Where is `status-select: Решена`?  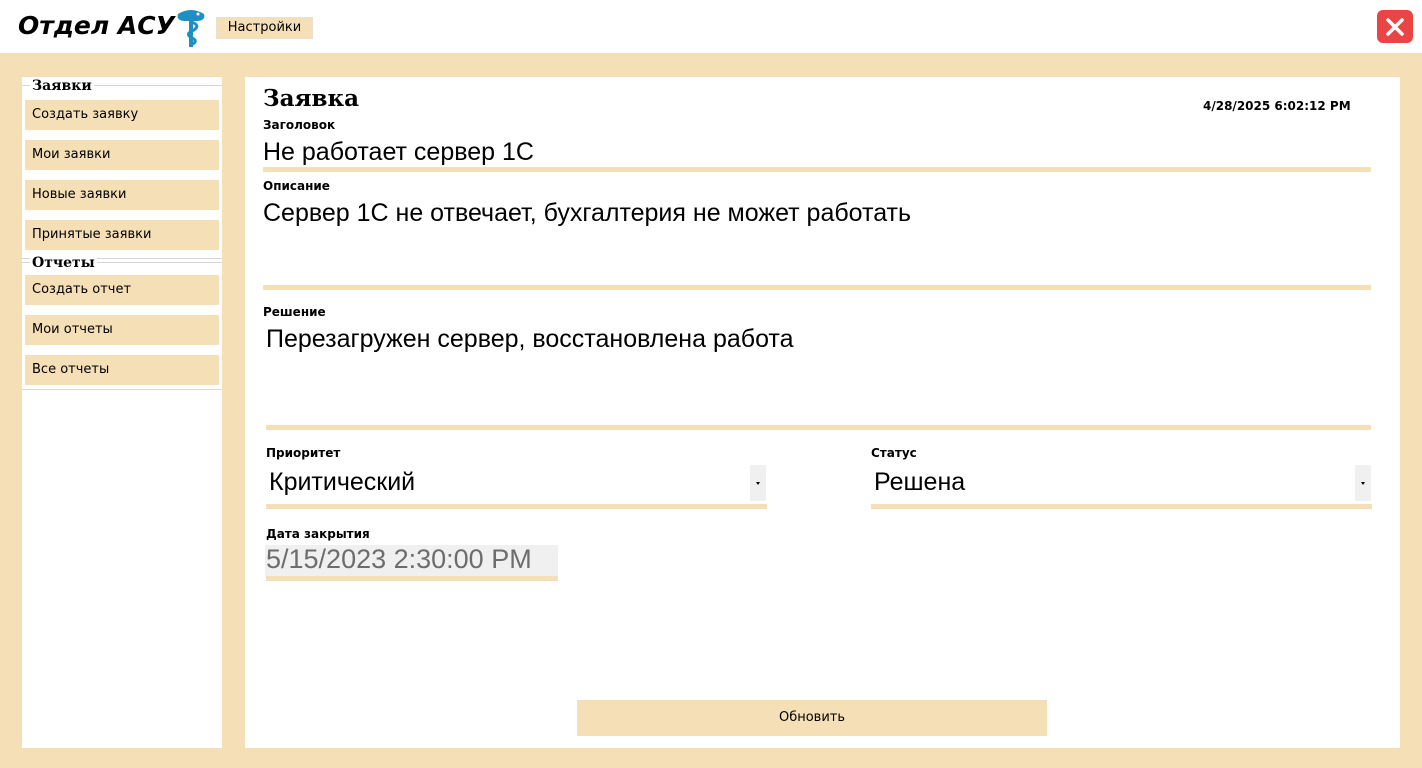
status-select: Решена is located at coordinates (919, 482).